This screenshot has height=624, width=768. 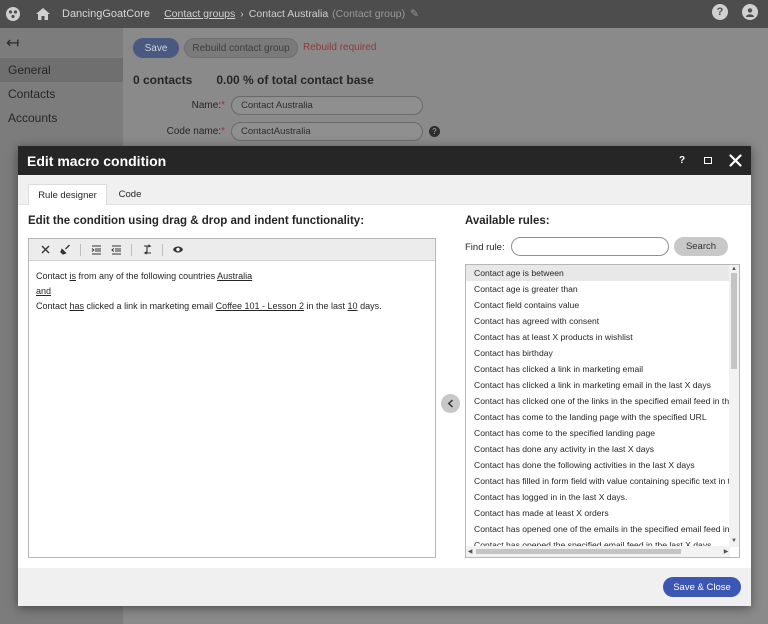 What do you see at coordinates (598, 321) in the screenshot?
I see `rule-item: Contact has agreed with consent` at bounding box center [598, 321].